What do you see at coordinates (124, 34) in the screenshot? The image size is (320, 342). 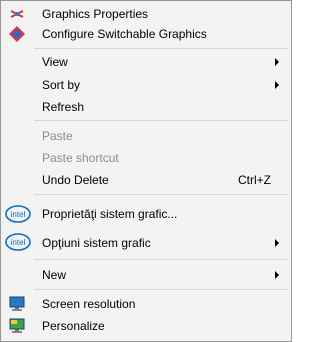 I see `menu-item-label: Configure Switchable Graphics` at bounding box center [124, 34].